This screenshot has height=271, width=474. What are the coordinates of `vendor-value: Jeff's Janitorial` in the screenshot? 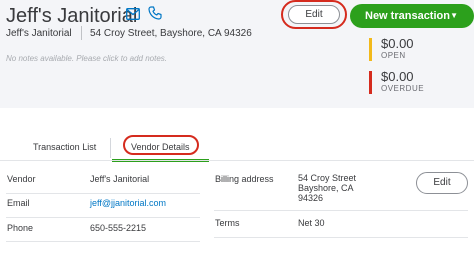 It's located at (120, 179).